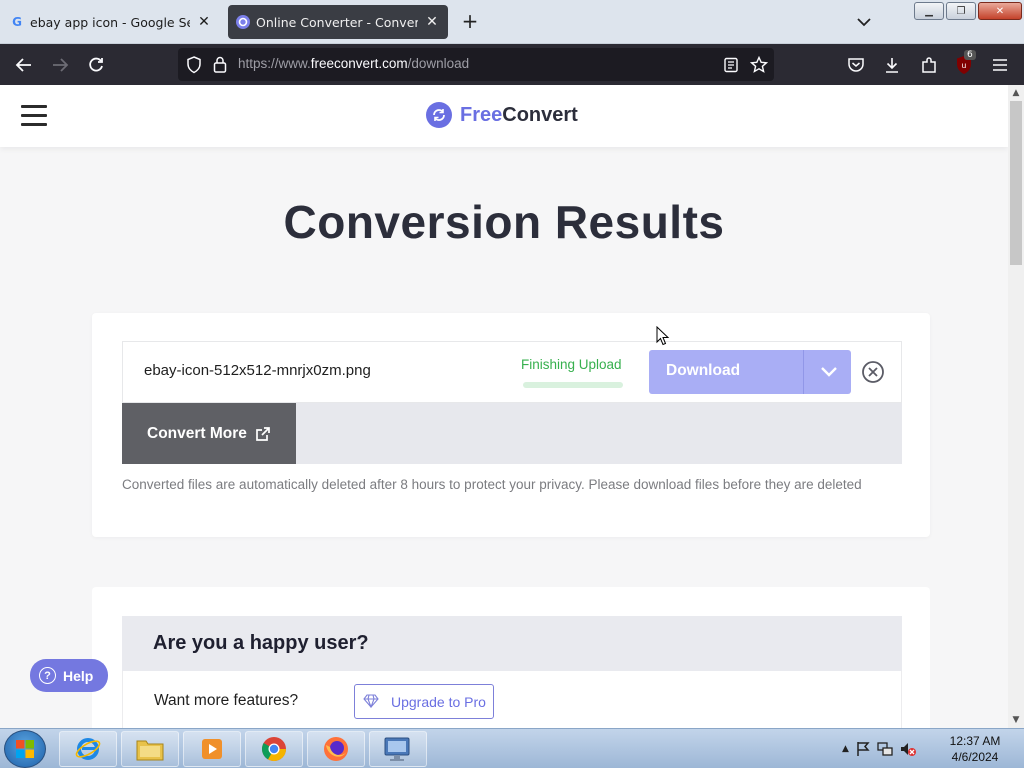 The height and width of the screenshot is (768, 1024). What do you see at coordinates (47, 675) in the screenshot?
I see `question-icon: ?` at bounding box center [47, 675].